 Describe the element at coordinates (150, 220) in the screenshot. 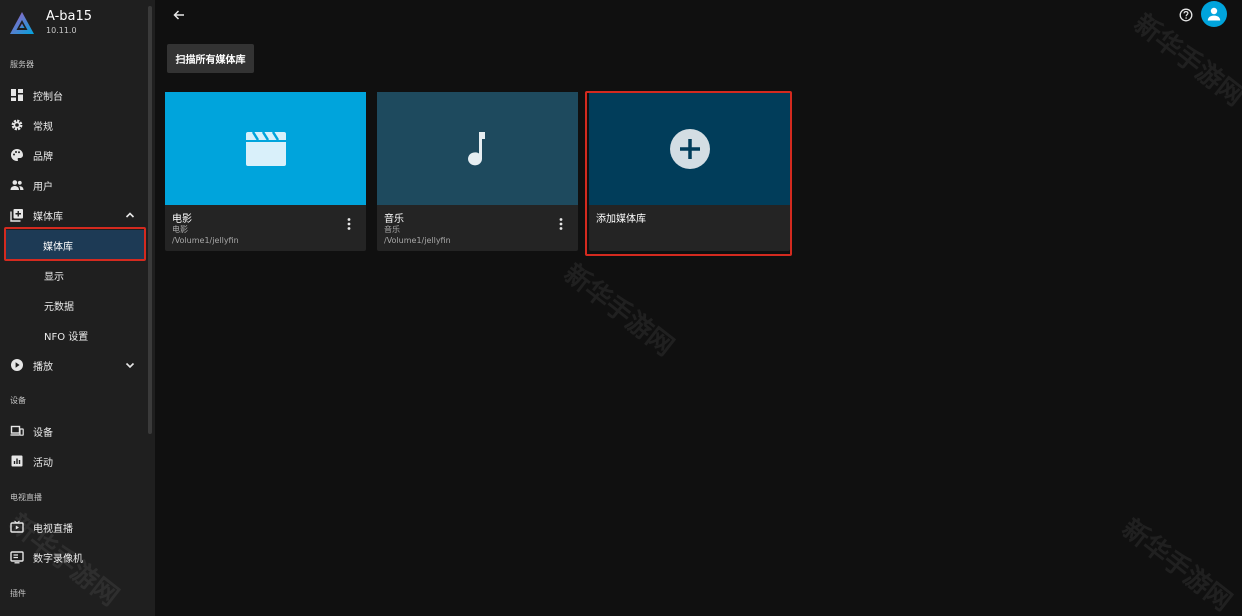

I see `sidebar-scrollbar` at that location.